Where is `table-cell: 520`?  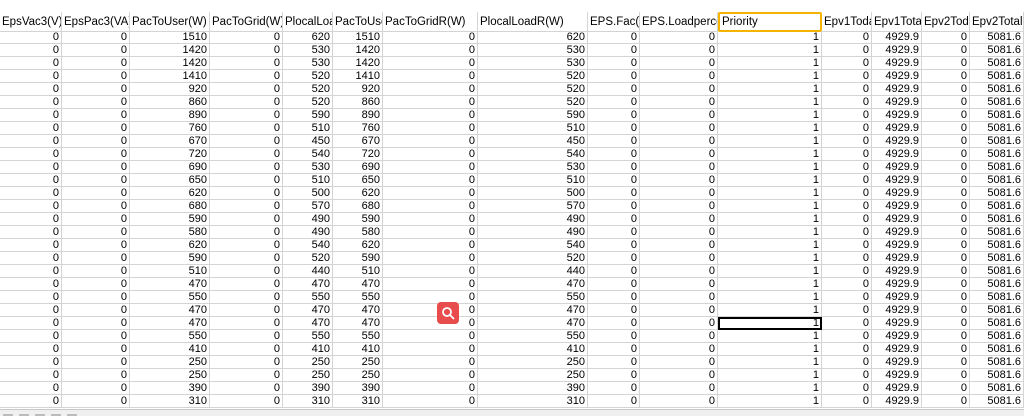
table-cell: 520 is located at coordinates (308, 258).